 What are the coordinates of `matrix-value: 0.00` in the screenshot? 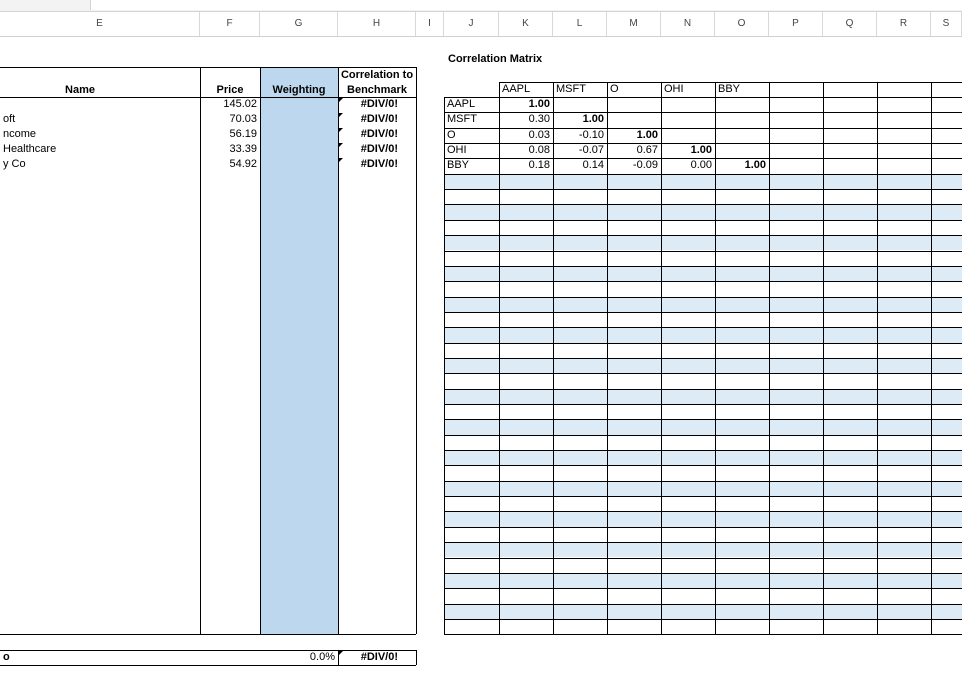 It's located at (701, 165).